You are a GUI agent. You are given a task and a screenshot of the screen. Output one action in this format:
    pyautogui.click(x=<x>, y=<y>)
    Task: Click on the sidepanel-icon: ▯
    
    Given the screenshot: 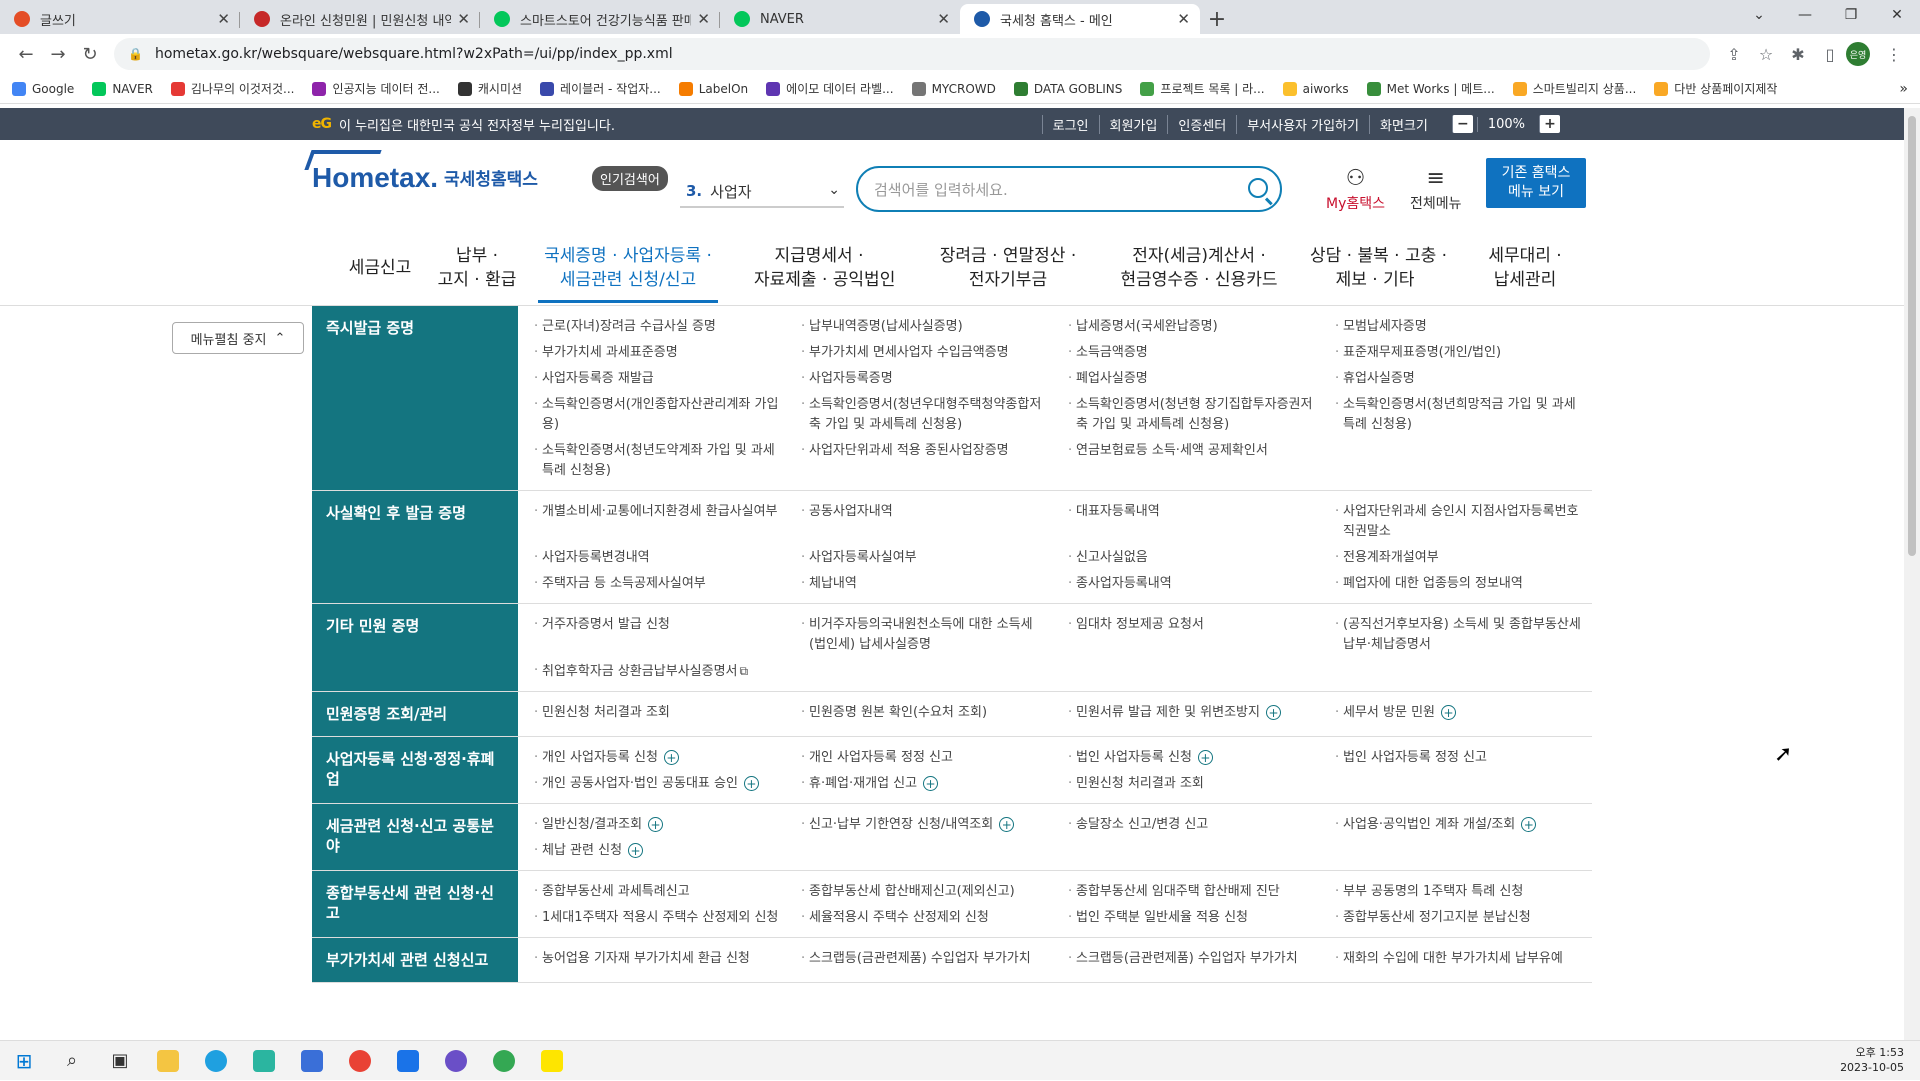 What is the action you would take?
    pyautogui.click(x=1830, y=54)
    